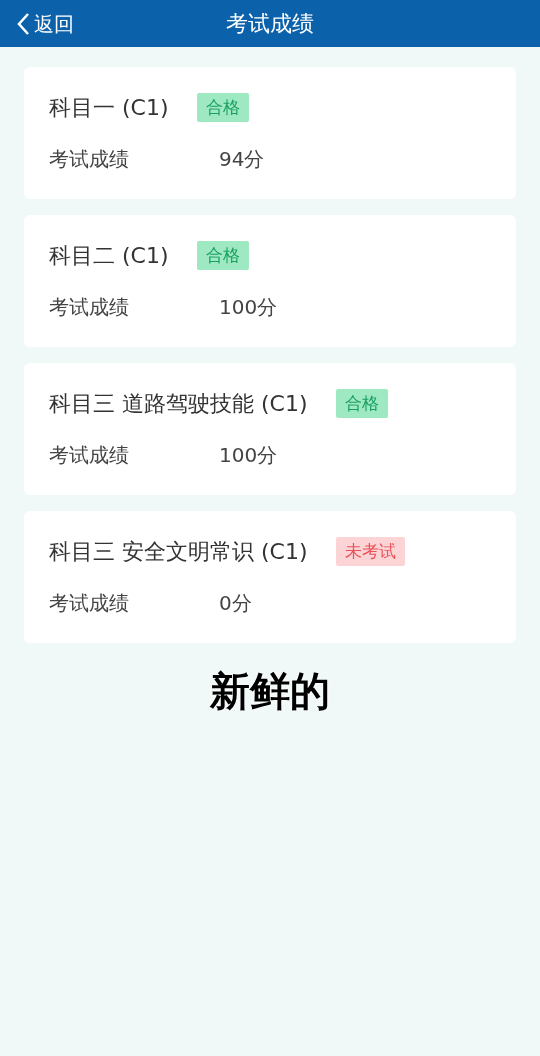 This screenshot has width=540, height=1056. I want to click on subject-name: 科目三 安全文明常识 (C1), so click(178, 552).